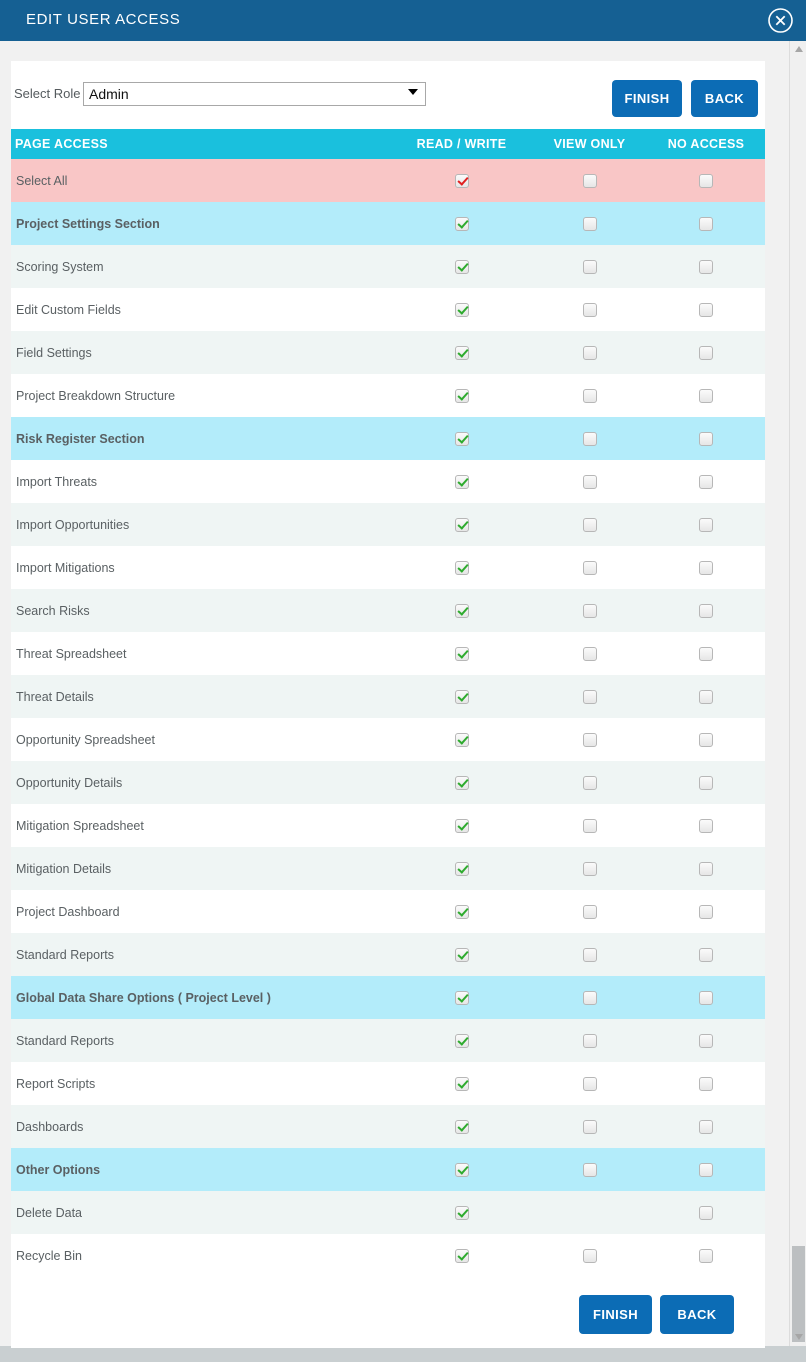 This screenshot has height=1362, width=806. What do you see at coordinates (780, 20) in the screenshot?
I see `close-icon` at bounding box center [780, 20].